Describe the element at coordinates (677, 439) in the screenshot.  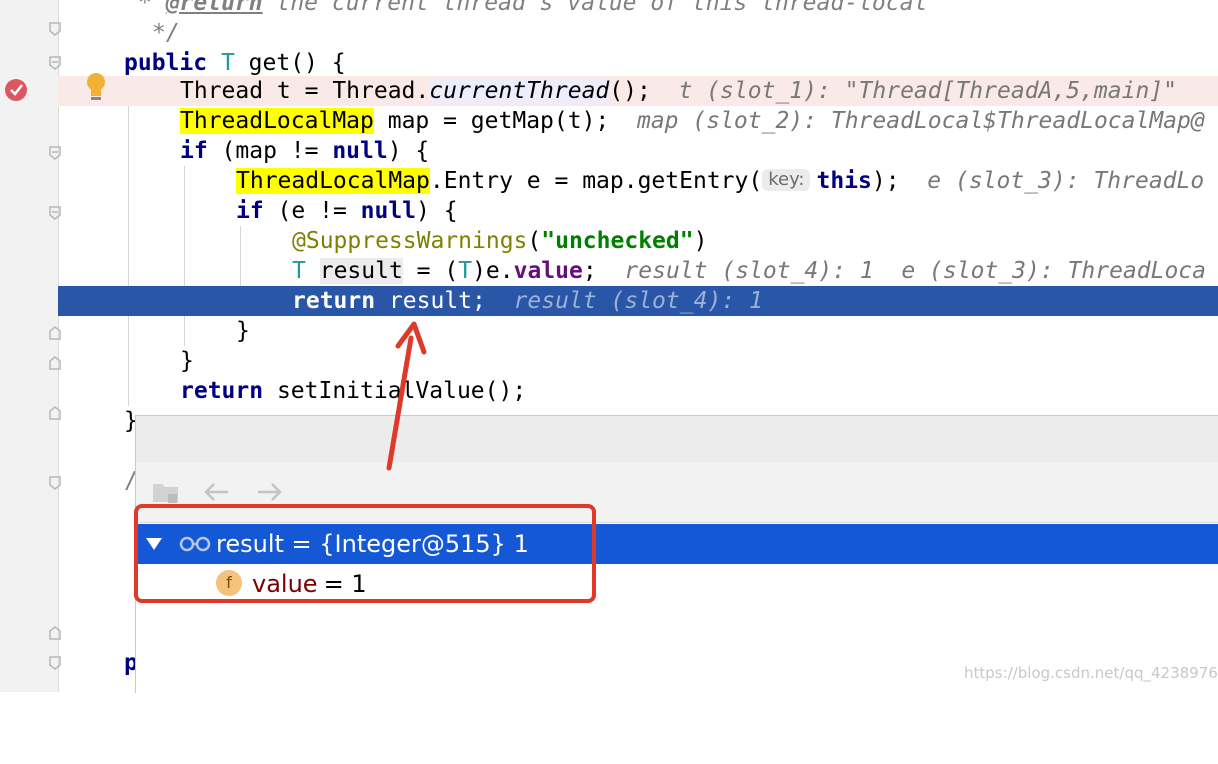
I see `popup-header` at that location.